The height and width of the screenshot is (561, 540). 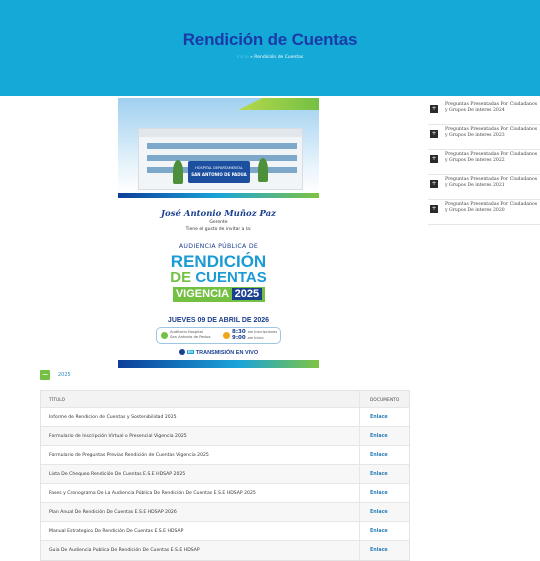 I want to click on clock-icon, so click(x=226, y=335).